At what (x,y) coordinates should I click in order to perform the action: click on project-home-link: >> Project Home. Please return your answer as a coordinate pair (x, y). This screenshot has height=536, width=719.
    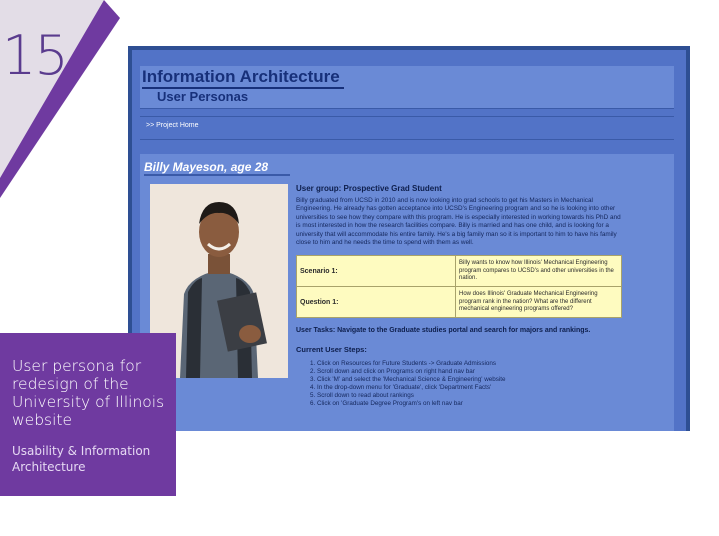
    Looking at the image, I should click on (172, 125).